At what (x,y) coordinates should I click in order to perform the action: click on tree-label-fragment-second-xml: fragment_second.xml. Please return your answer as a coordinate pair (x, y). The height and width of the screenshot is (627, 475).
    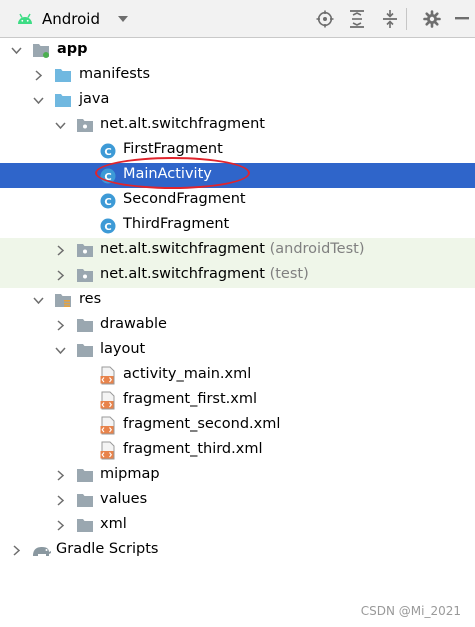
    Looking at the image, I should click on (202, 424).